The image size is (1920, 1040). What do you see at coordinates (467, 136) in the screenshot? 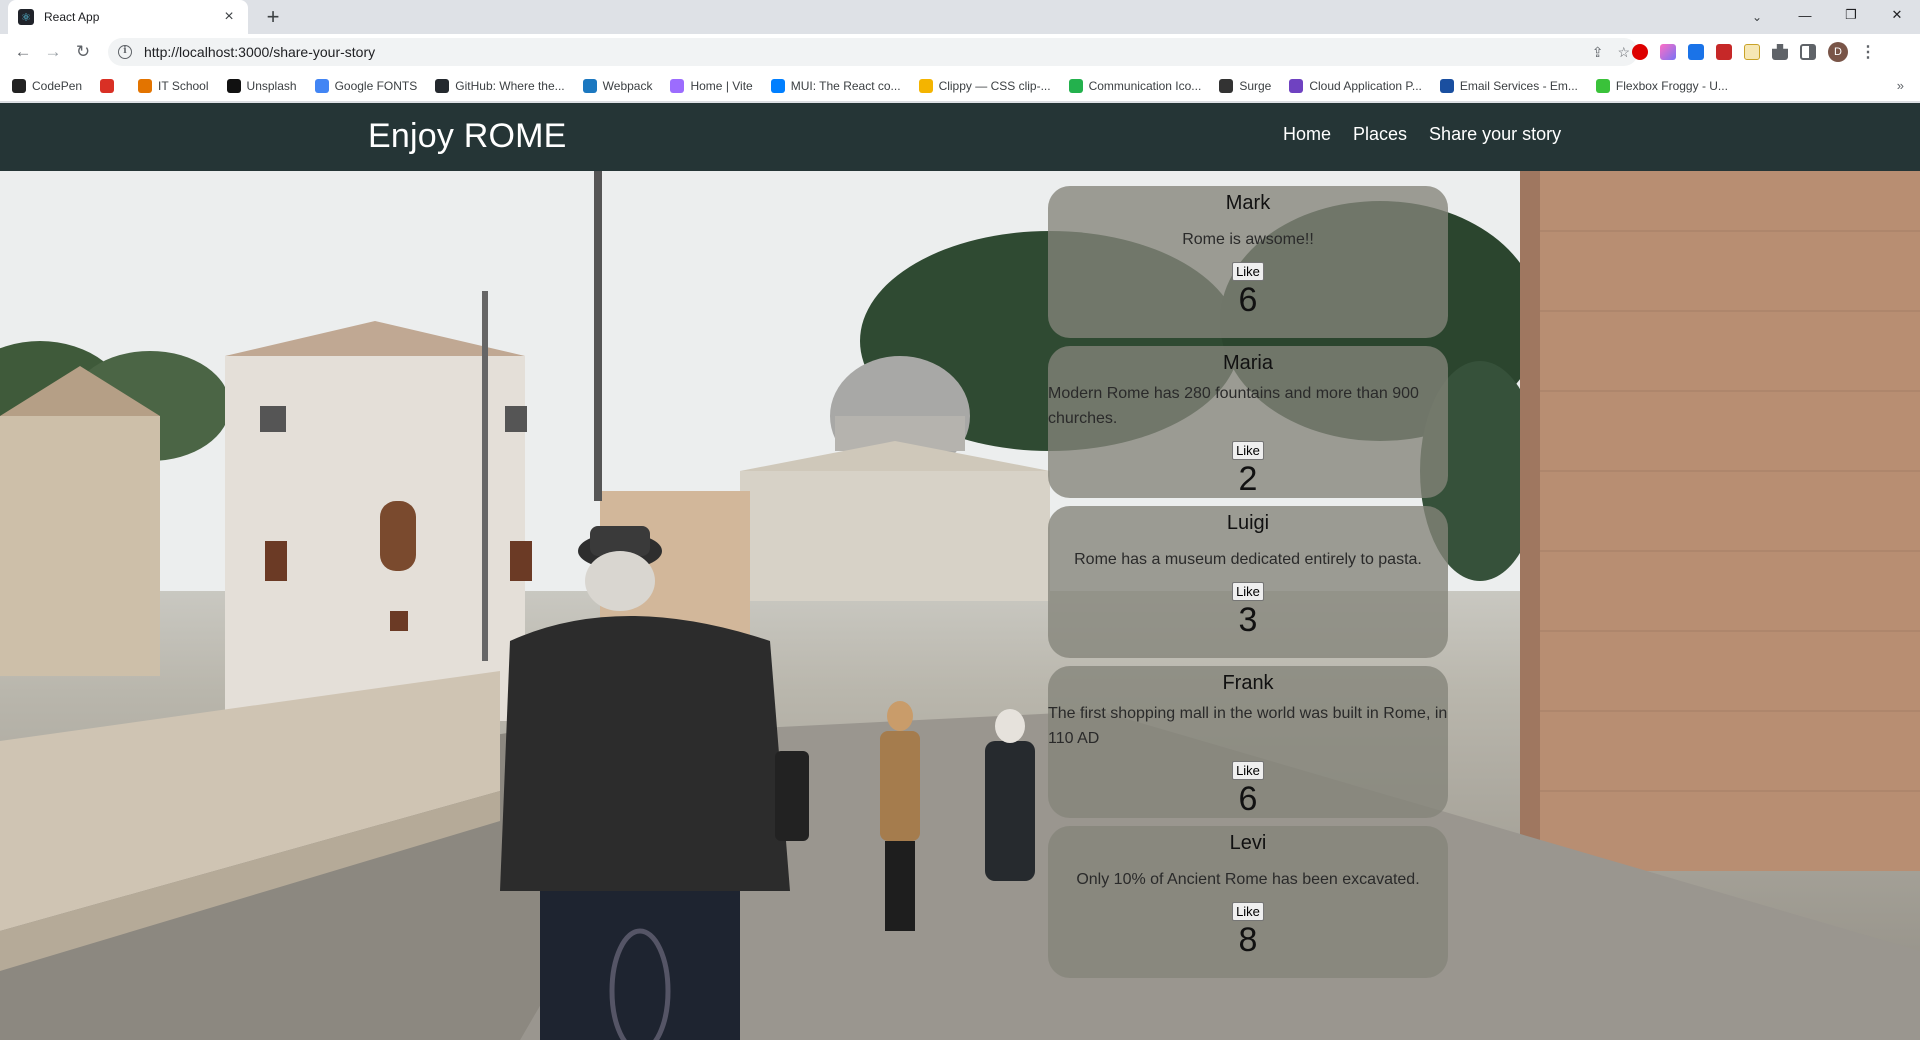
I see `site-brand: Enjoy ROME` at bounding box center [467, 136].